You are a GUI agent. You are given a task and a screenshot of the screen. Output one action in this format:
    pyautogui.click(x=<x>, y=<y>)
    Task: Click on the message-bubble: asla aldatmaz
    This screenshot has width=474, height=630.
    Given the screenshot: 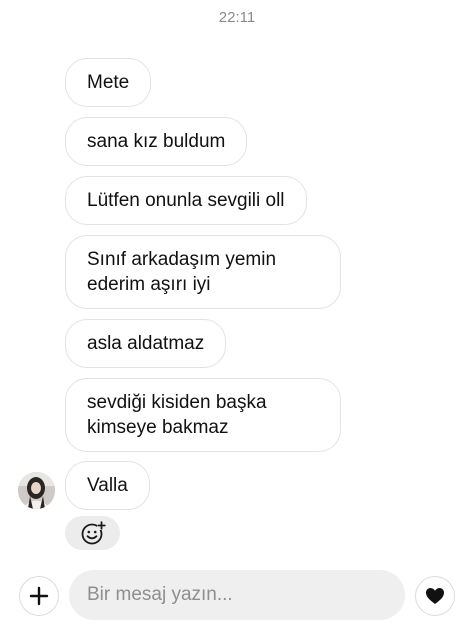 What is the action you would take?
    pyautogui.click(x=146, y=343)
    